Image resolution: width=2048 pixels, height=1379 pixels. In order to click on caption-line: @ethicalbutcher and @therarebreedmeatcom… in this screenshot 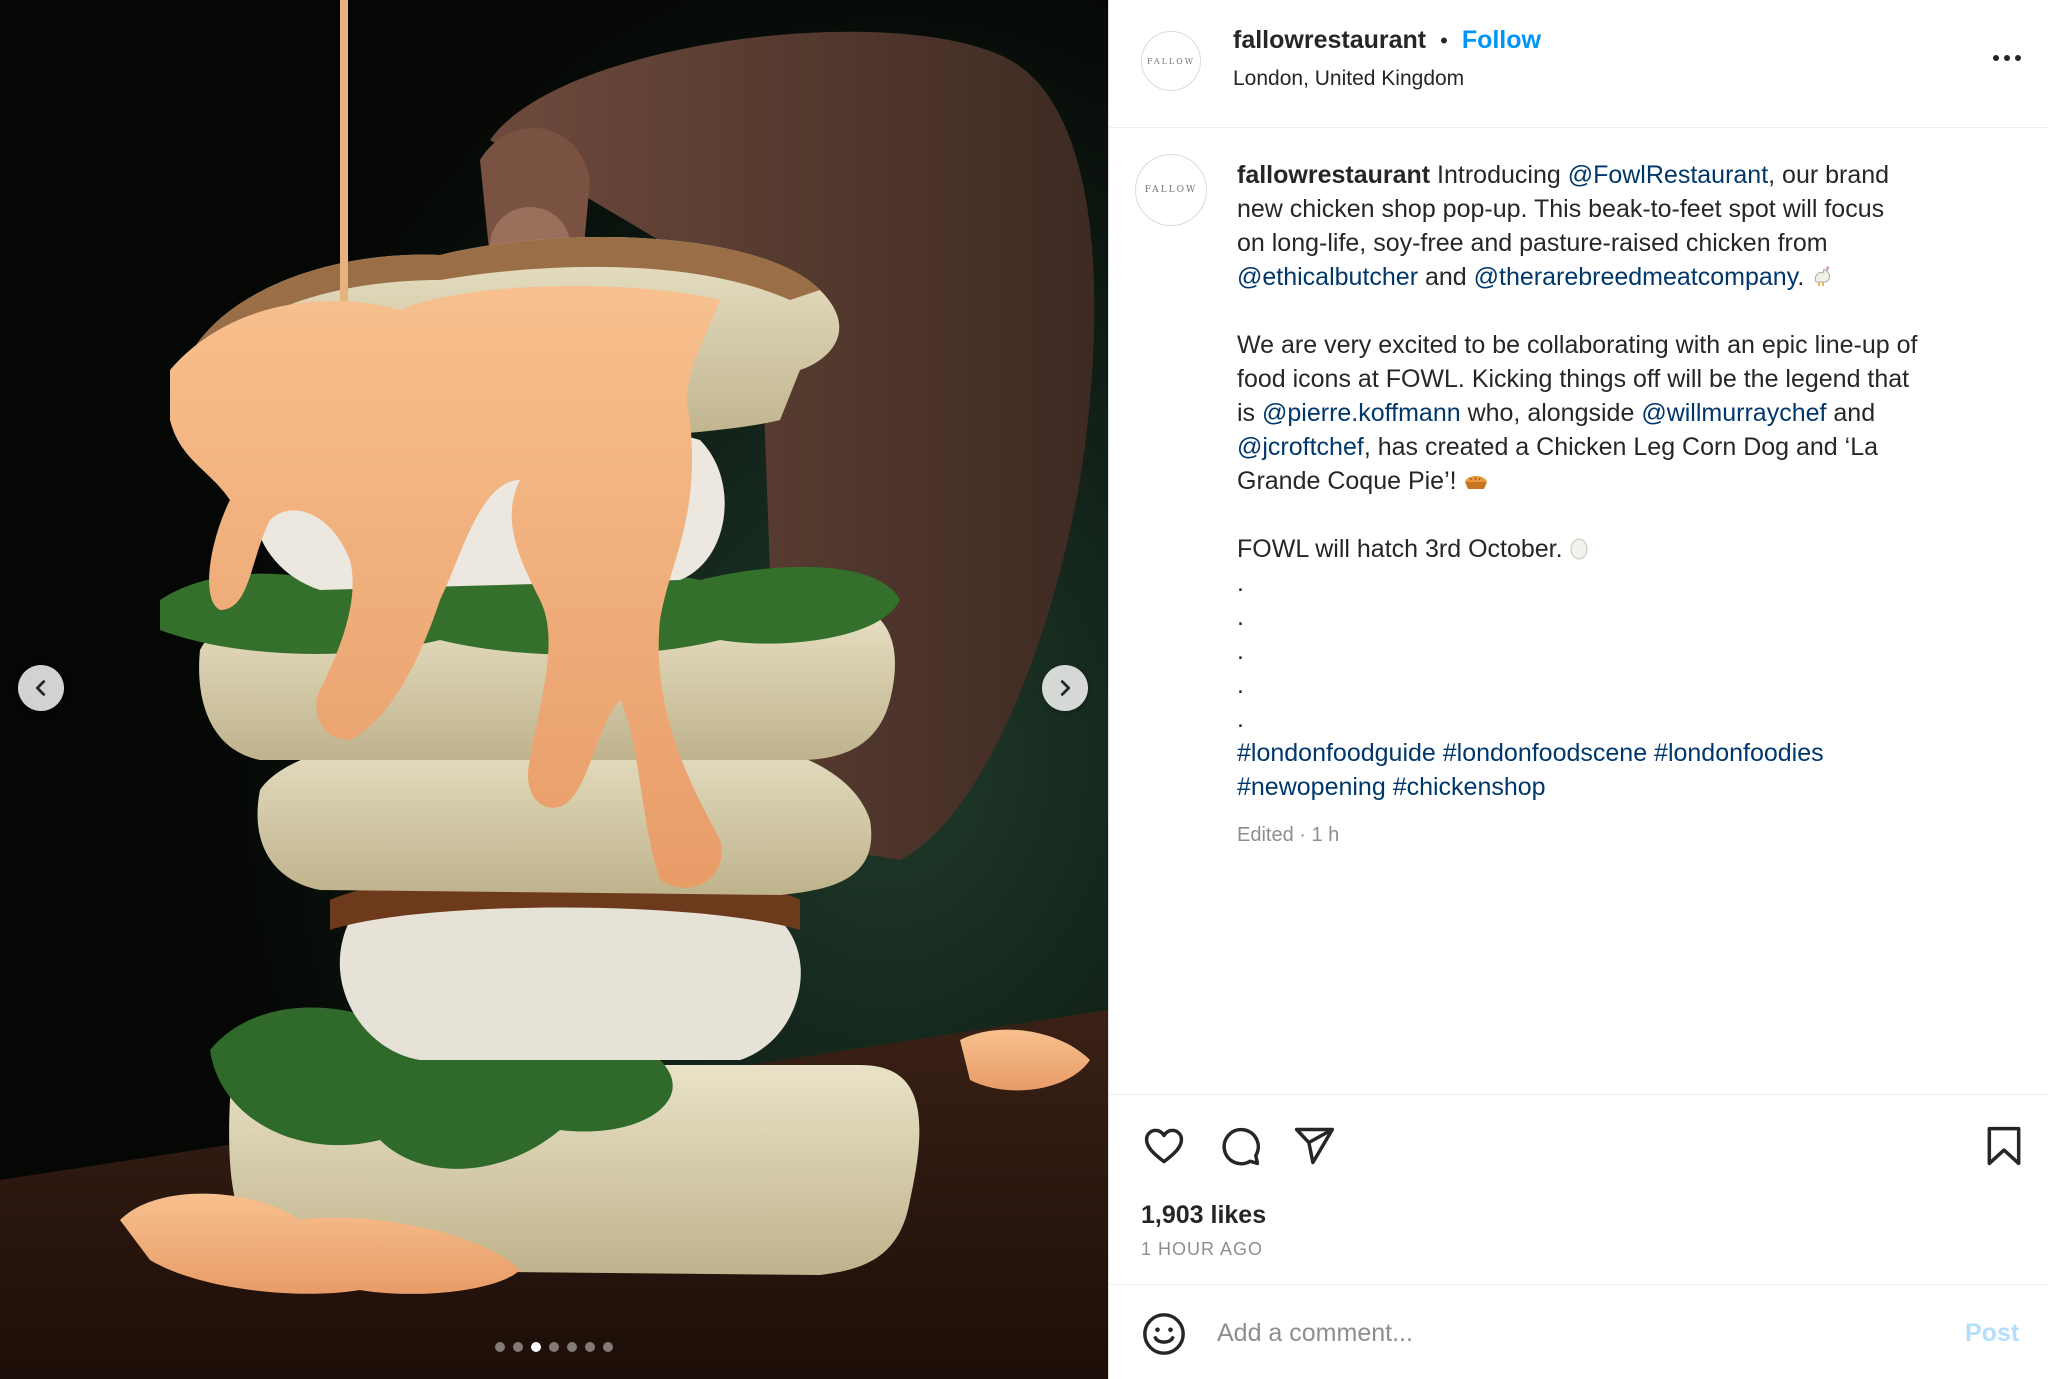, I will do `click(1627, 277)`.